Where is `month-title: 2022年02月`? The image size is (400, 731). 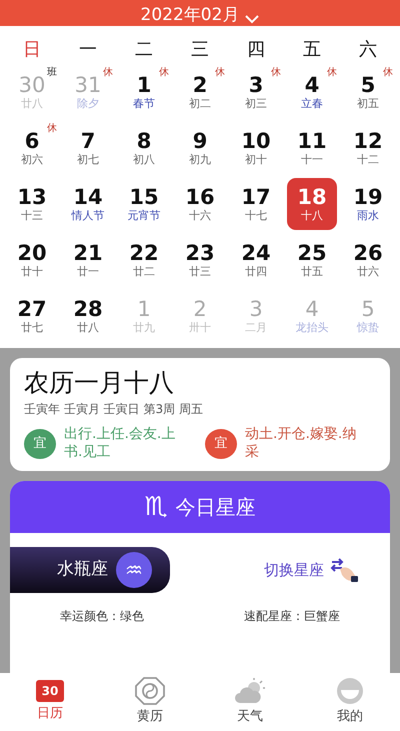
month-title: 2022年02月 is located at coordinates (190, 15).